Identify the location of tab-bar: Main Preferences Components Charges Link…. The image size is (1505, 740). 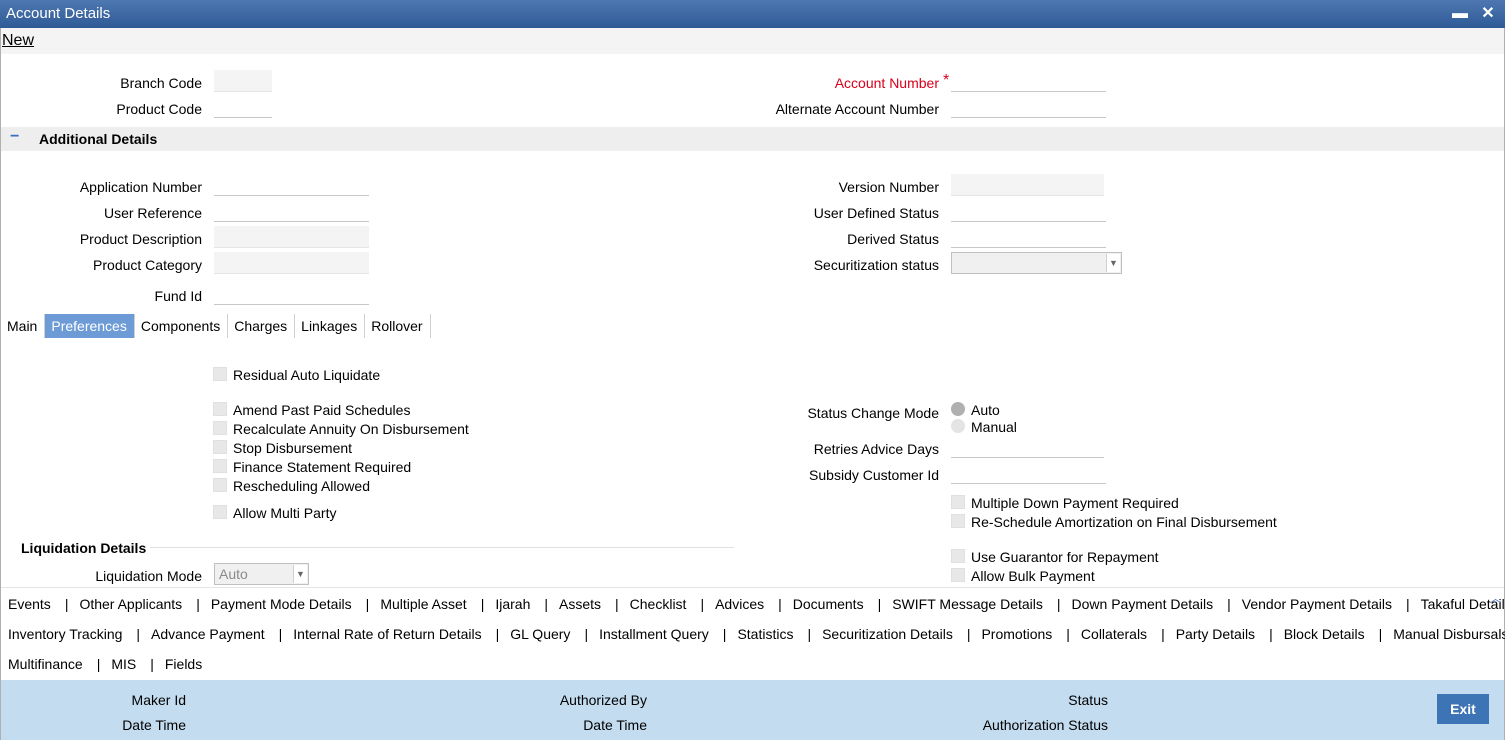
(216, 326).